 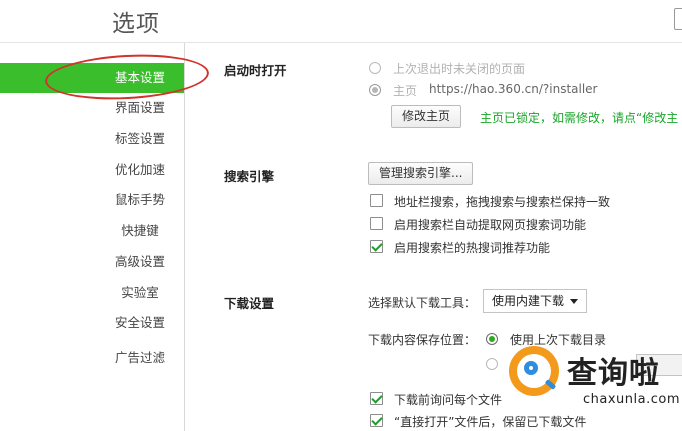 I want to click on search-option-address-bar: 地址栏搜索，拖拽搜索与搜索栏保持一致, so click(x=502, y=202).